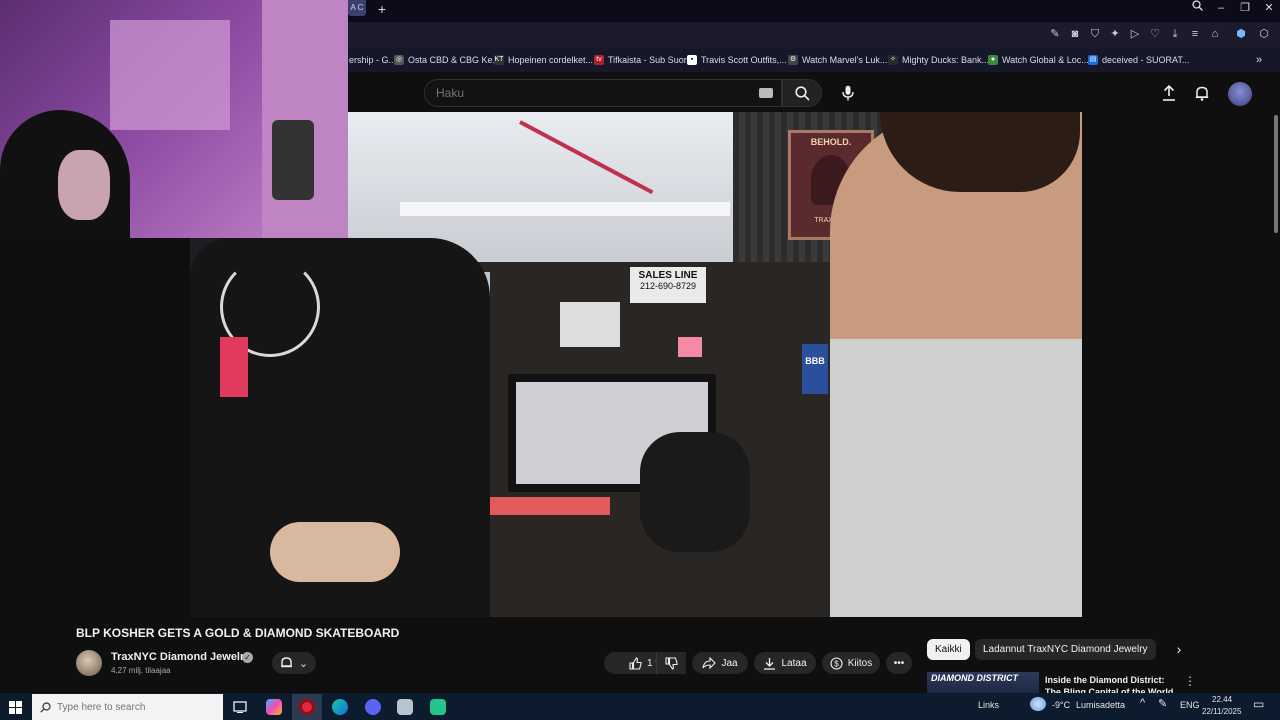 The height and width of the screenshot is (720, 1280). What do you see at coordinates (793, 60) in the screenshot?
I see `gear-icon: ⚙` at bounding box center [793, 60].